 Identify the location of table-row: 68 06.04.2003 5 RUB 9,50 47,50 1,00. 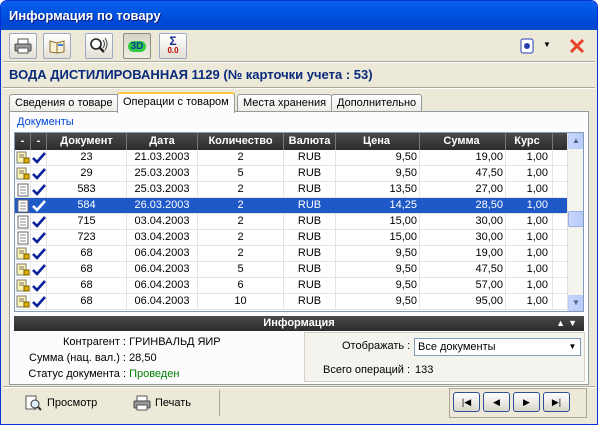
(291, 270).